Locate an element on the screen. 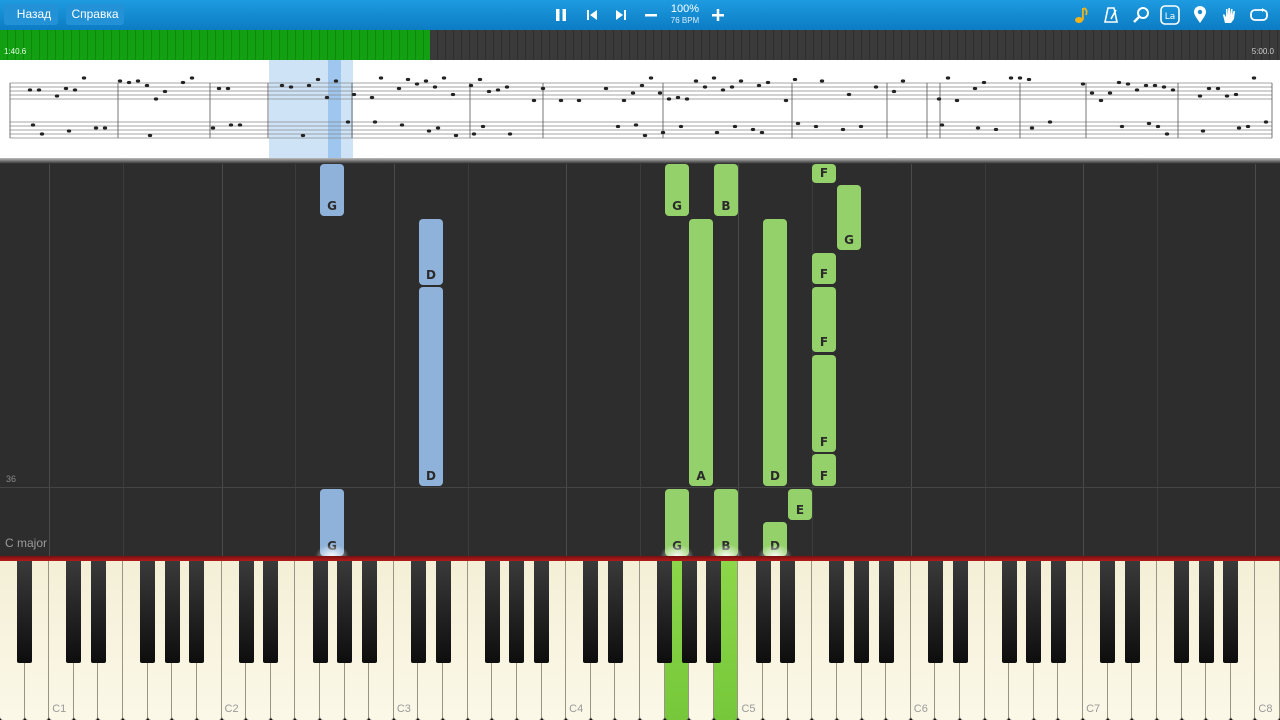  finger-hints-icon: La is located at coordinates (1170, 15).